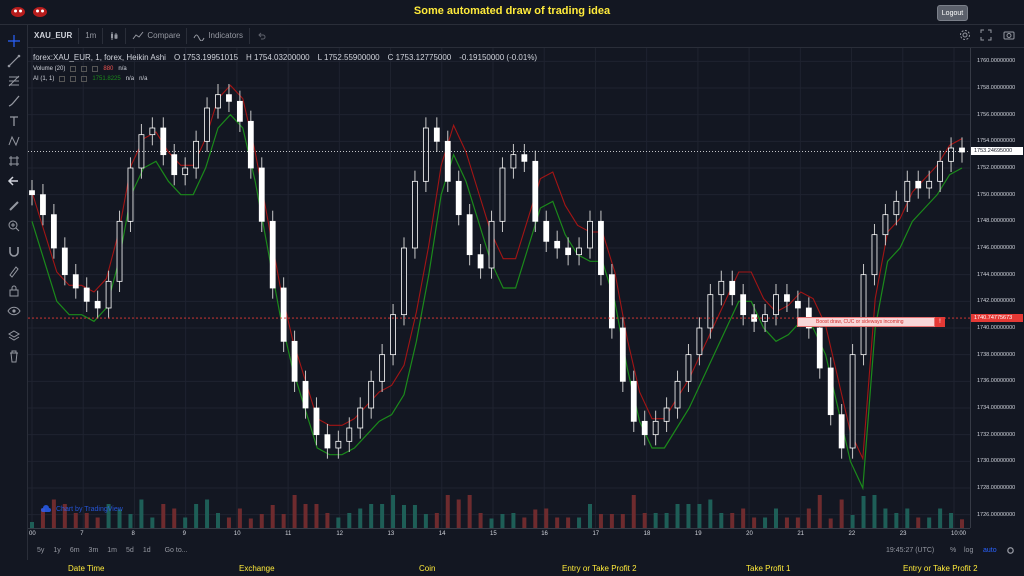  What do you see at coordinates (14, 251) in the screenshot?
I see `magnet-icon` at bounding box center [14, 251].